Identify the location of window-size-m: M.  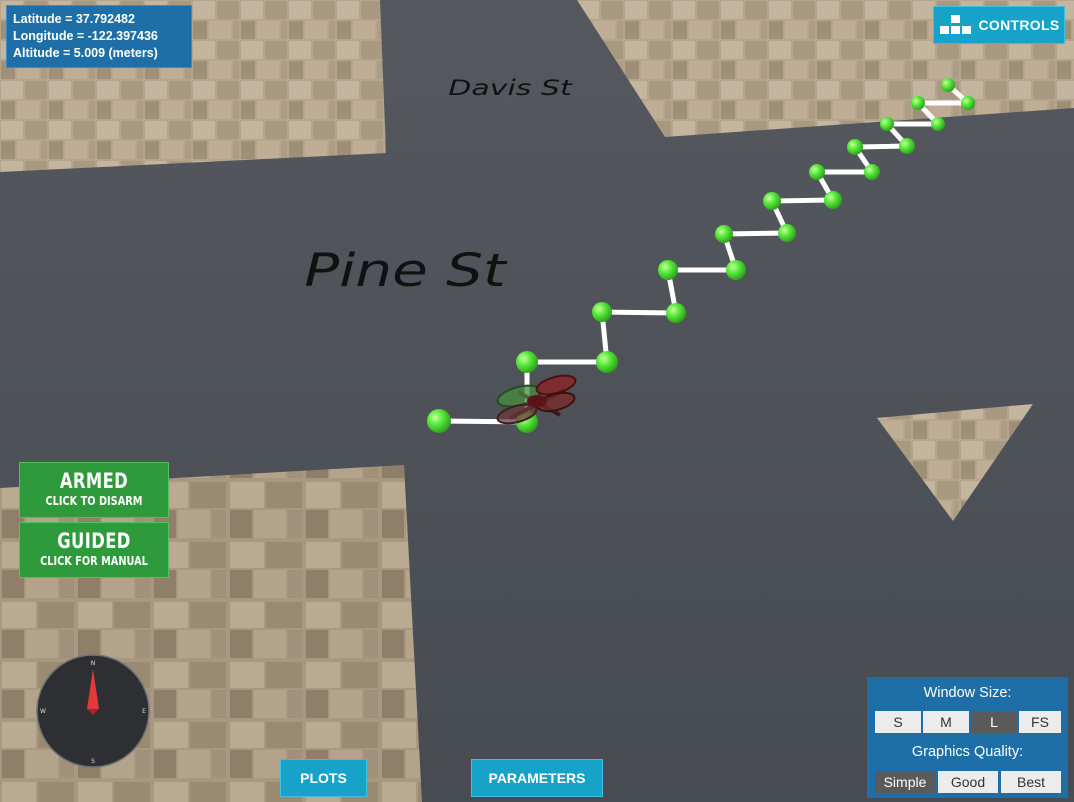
(946, 722).